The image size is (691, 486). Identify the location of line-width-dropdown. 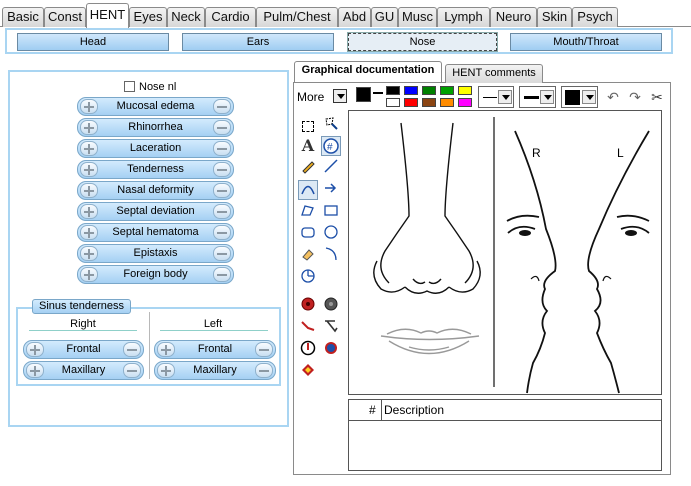
(537, 97).